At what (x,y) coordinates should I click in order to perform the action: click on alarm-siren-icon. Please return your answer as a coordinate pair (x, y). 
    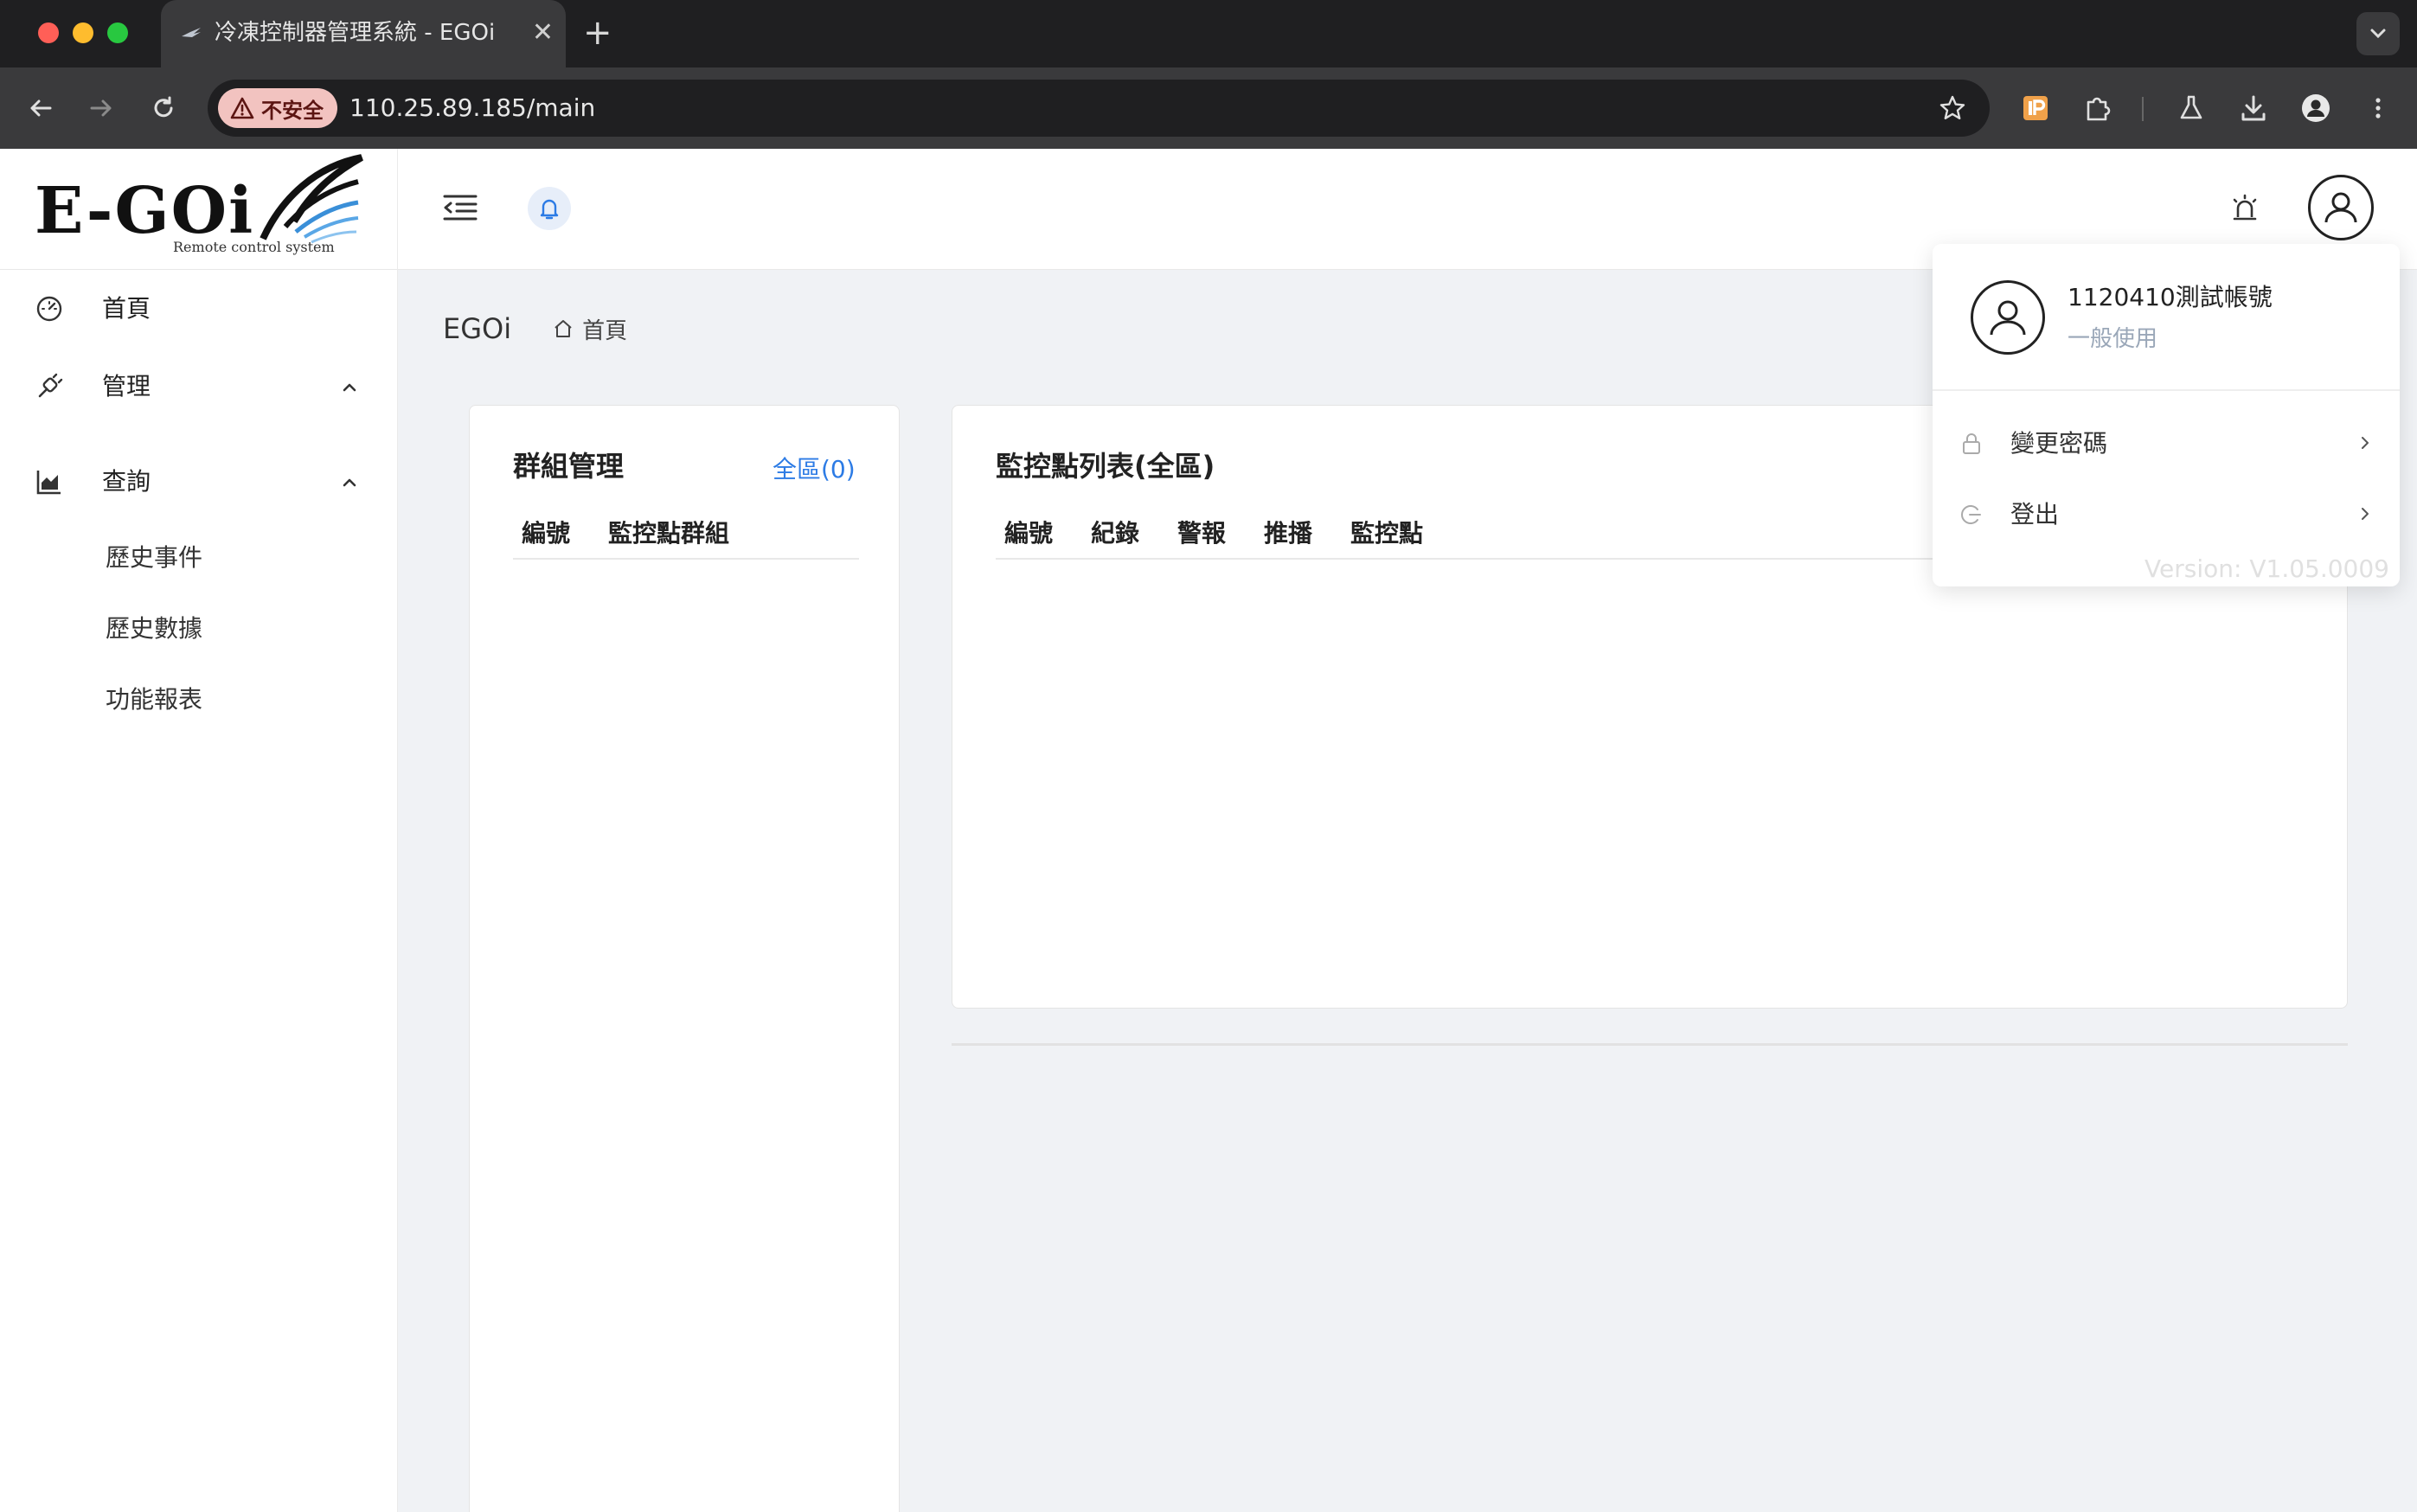
    Looking at the image, I should click on (2245, 207).